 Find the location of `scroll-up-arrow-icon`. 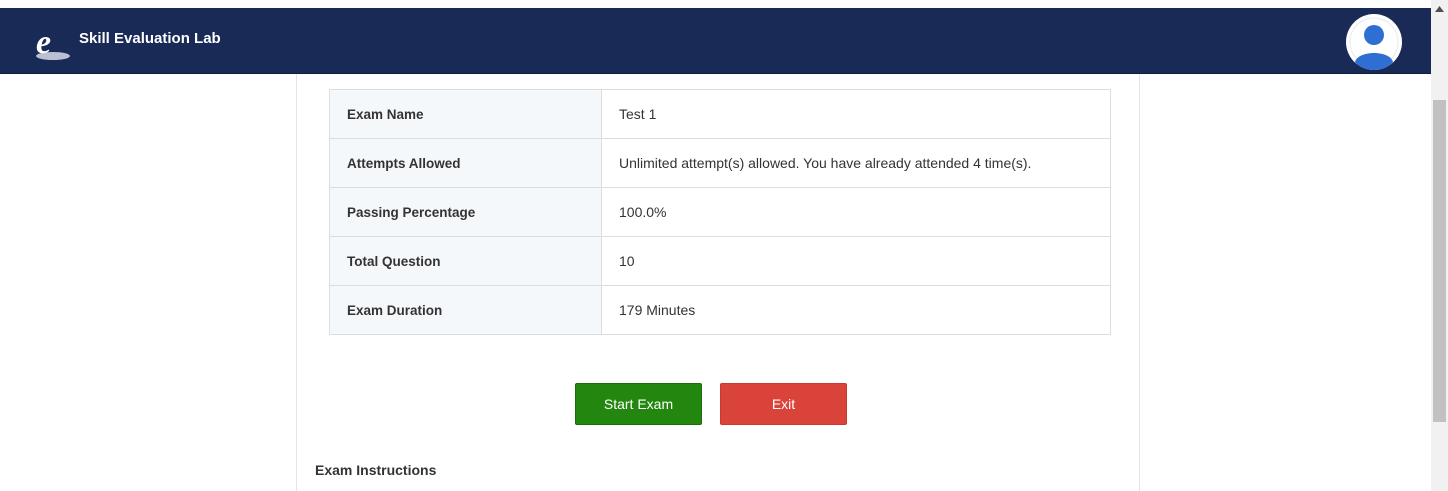

scroll-up-arrow-icon is located at coordinates (1439, 8).